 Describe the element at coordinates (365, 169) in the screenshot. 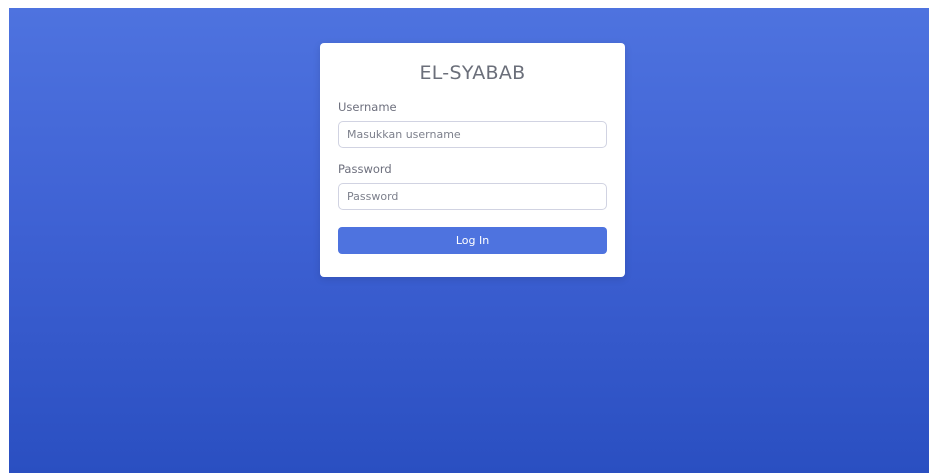

I see `password-label: Password` at that location.